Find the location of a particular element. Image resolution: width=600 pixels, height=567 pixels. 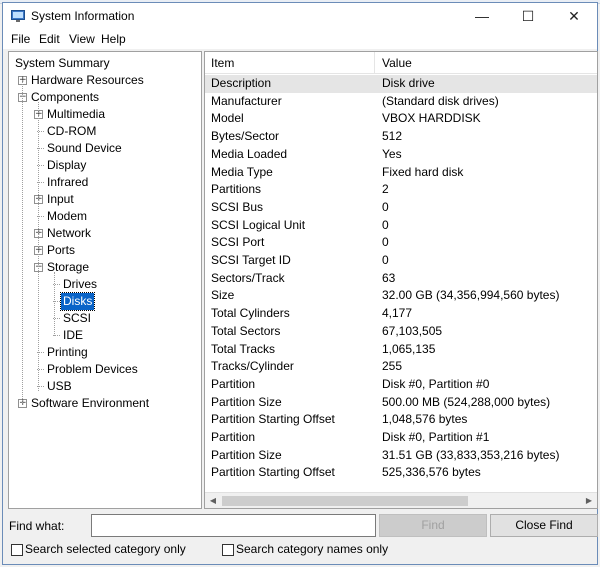

search-selected-category-checkbox is located at coordinates (17, 550).